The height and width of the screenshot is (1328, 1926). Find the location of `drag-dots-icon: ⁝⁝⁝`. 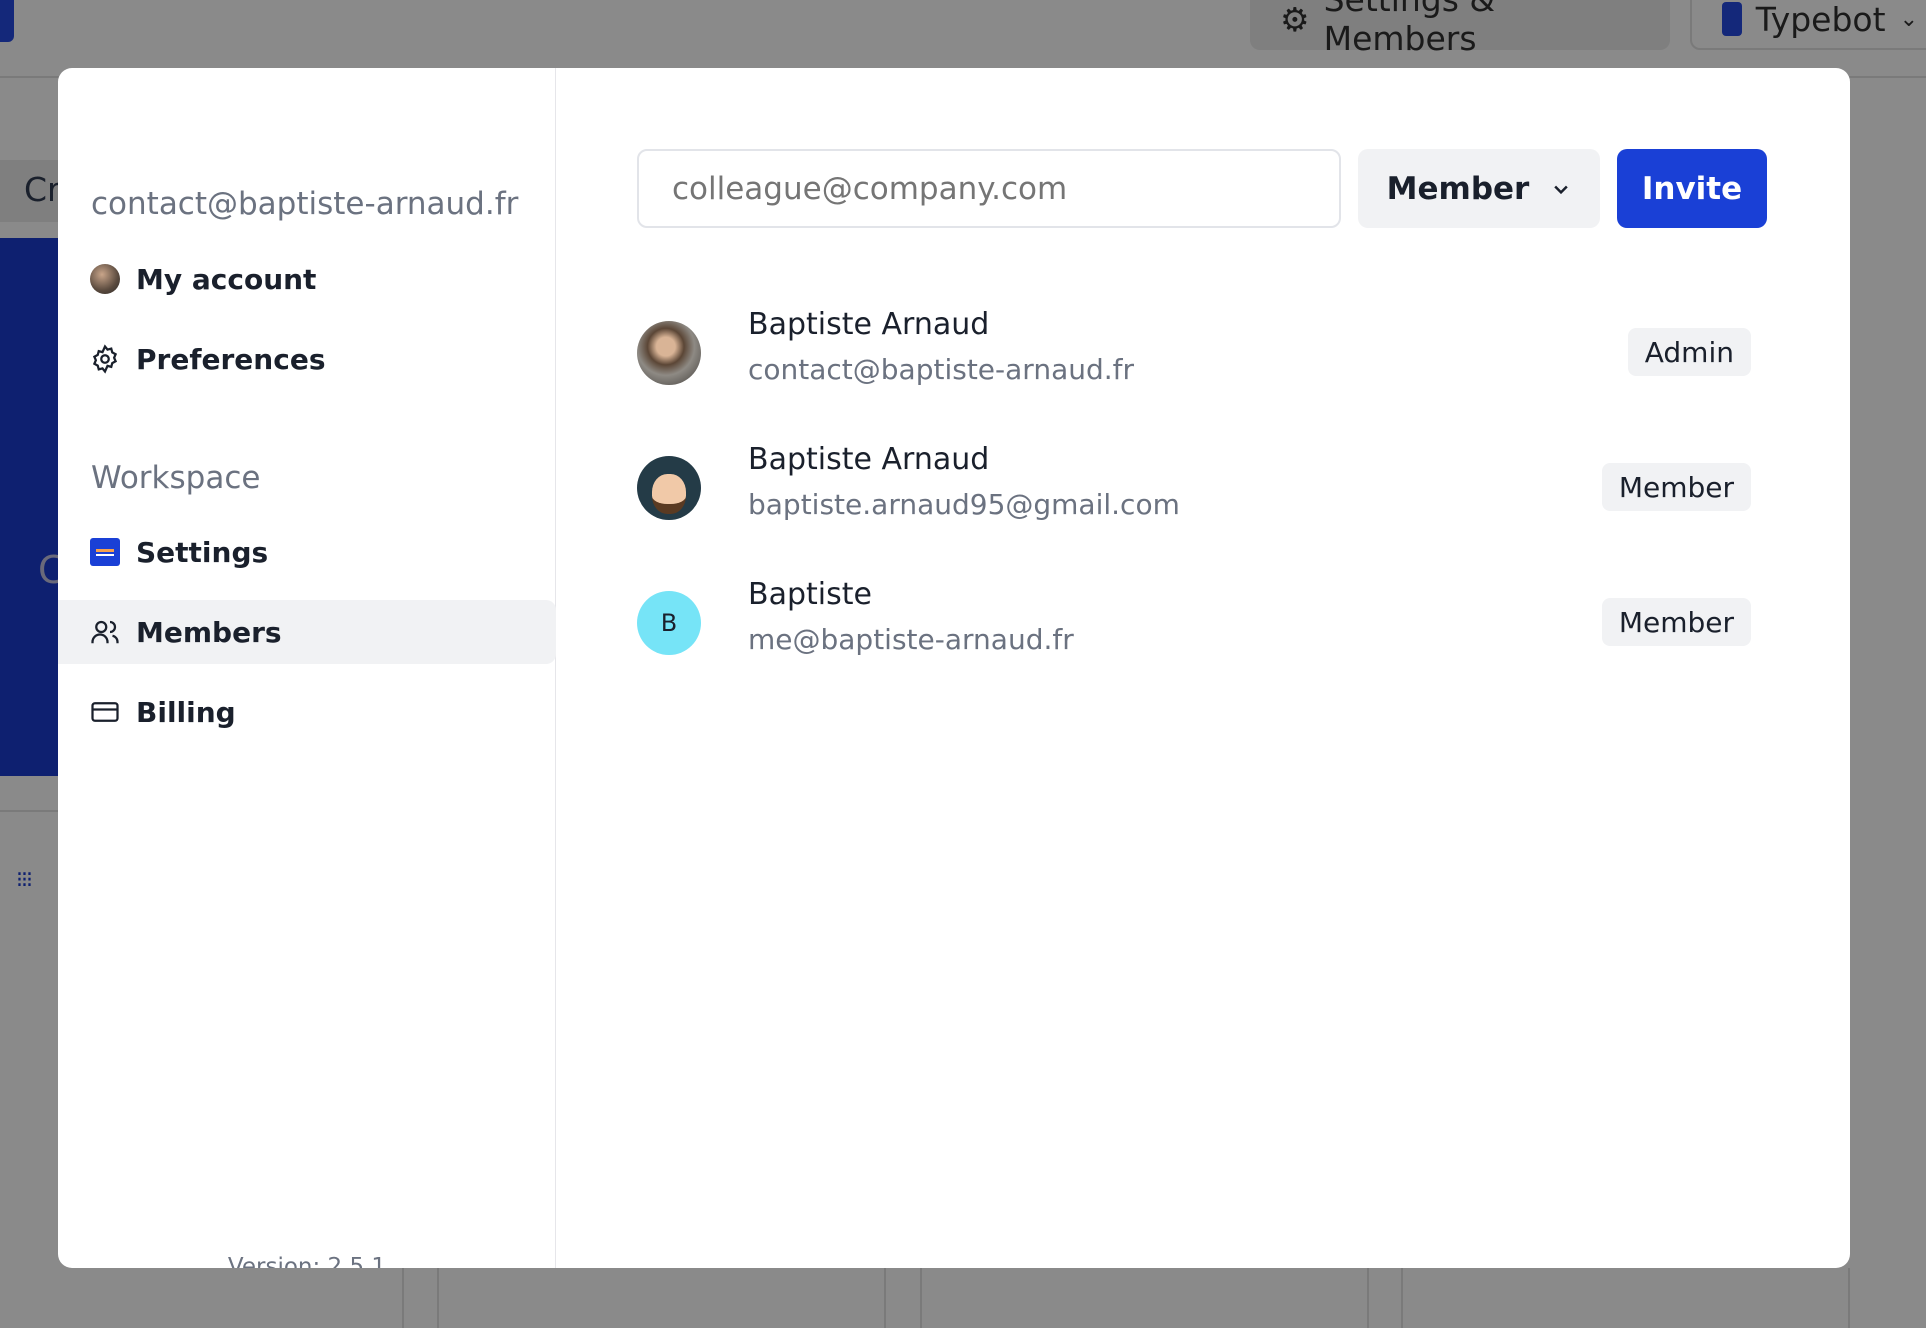

drag-dots-icon: ⁝⁝⁝ is located at coordinates (24, 880).